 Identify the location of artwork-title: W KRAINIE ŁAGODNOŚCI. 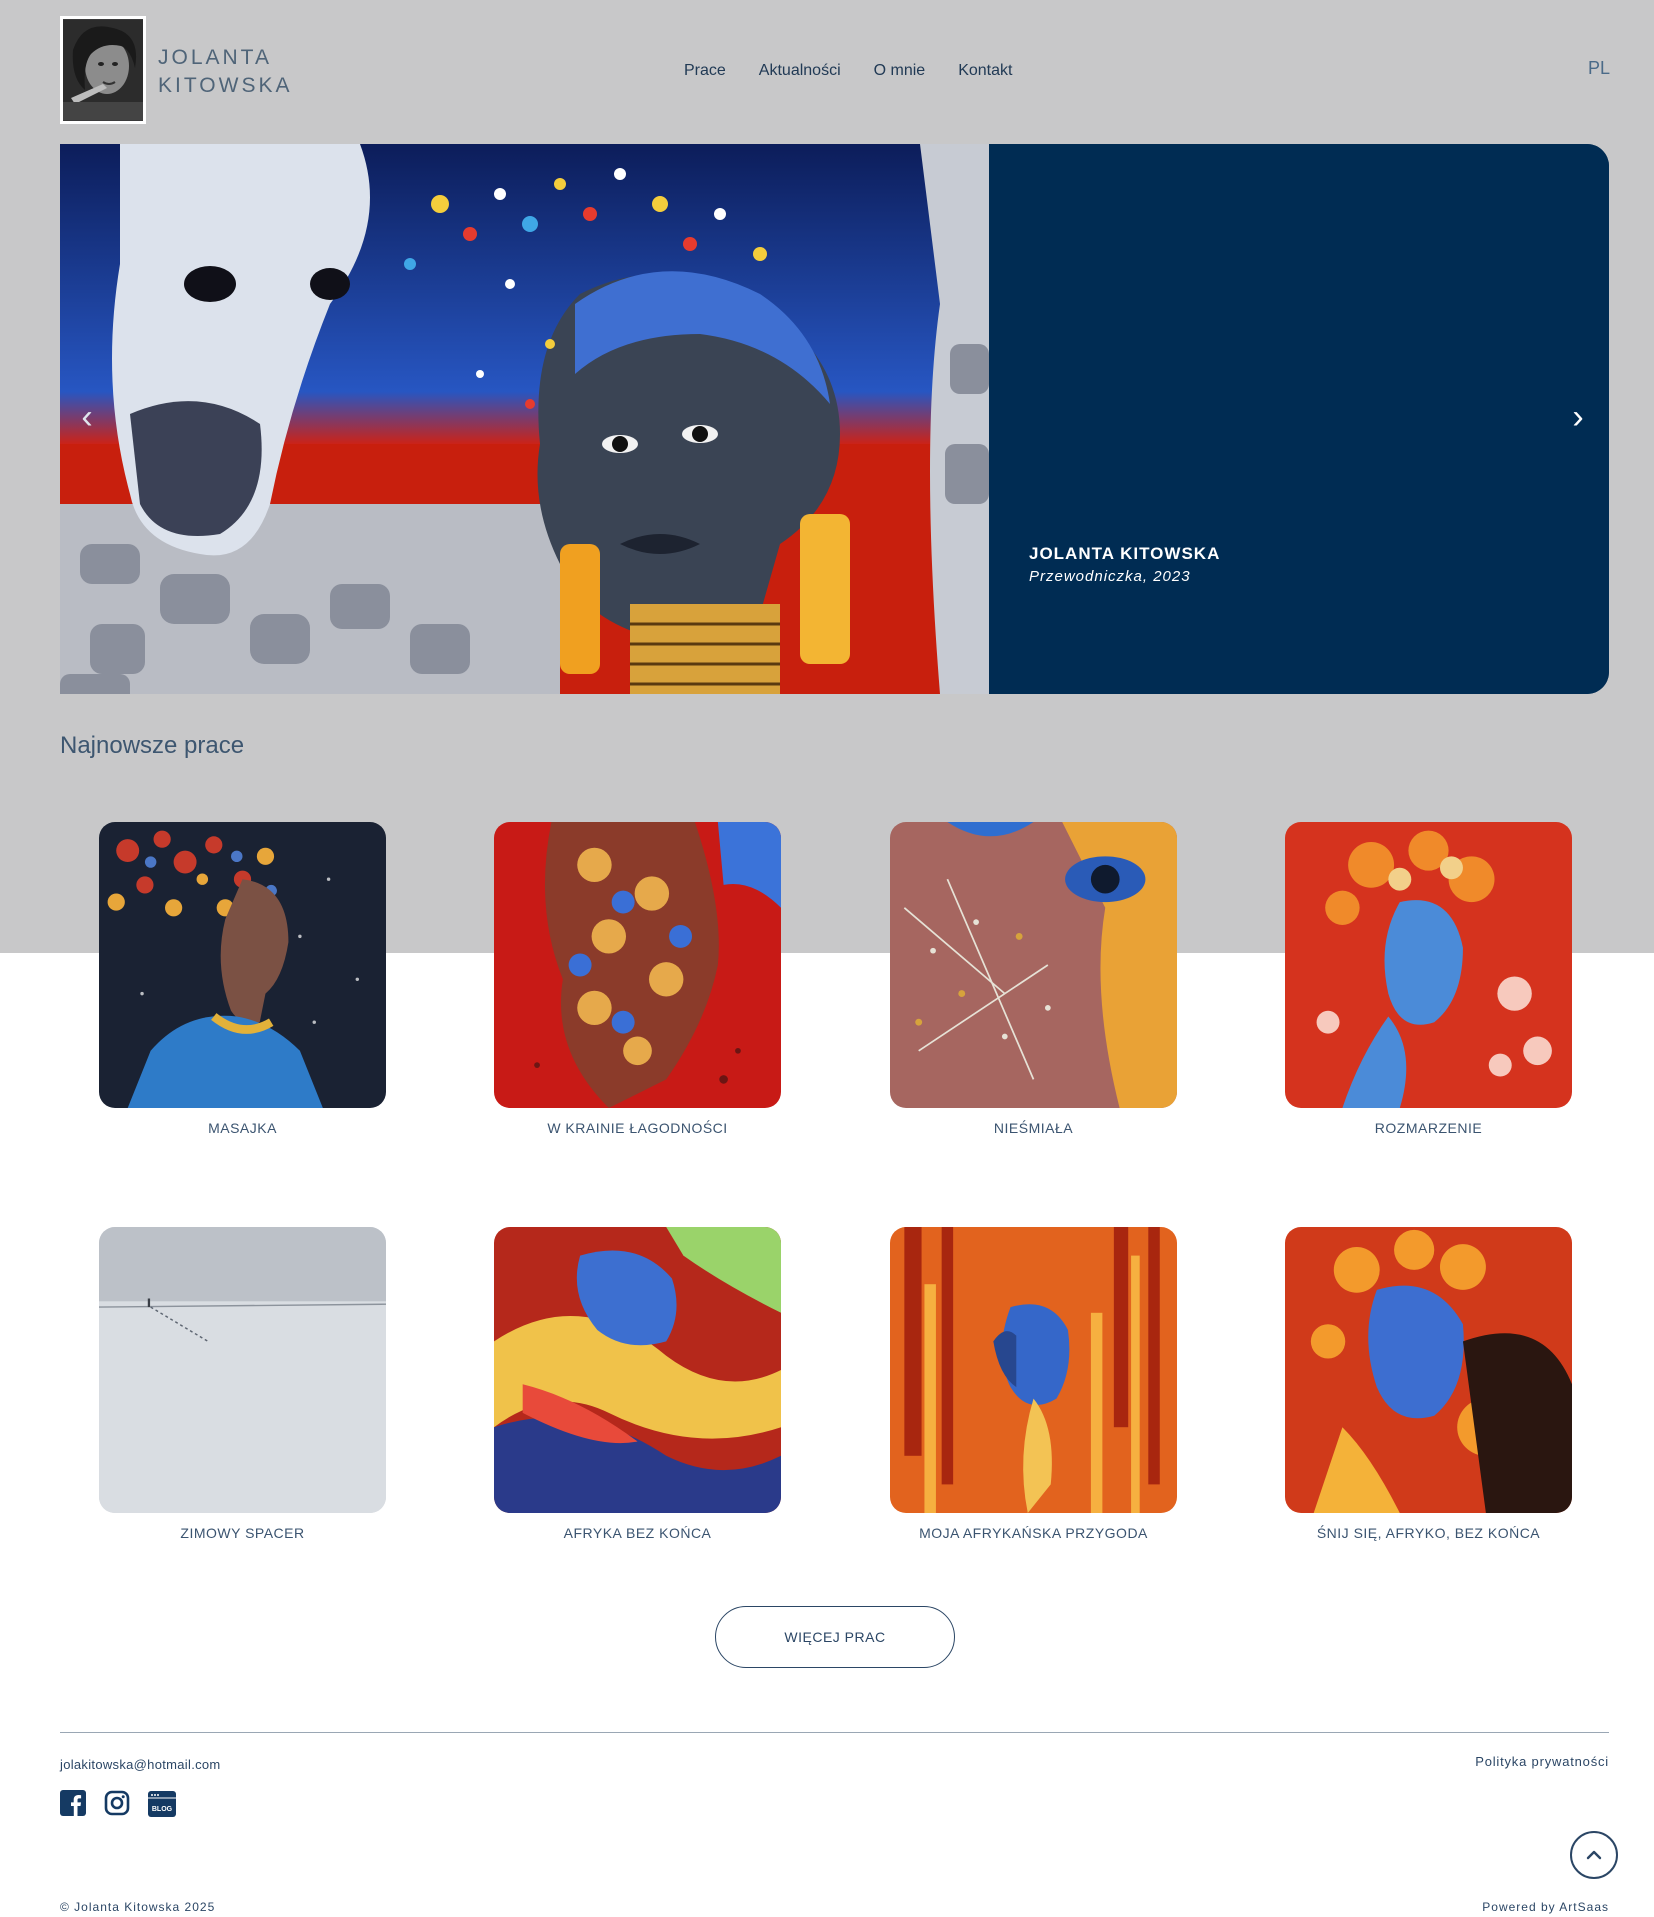
(637, 1128).